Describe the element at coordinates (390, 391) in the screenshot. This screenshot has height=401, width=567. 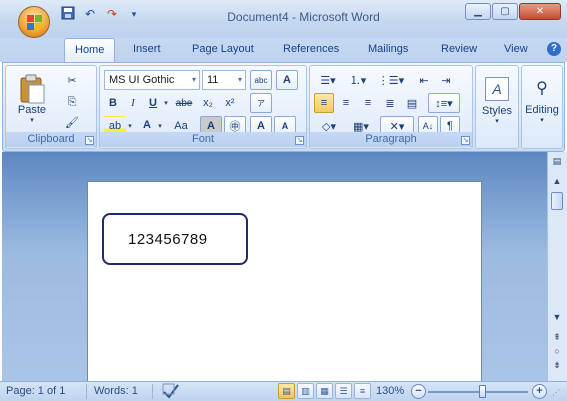
I see `zoom-level: 130%` at that location.